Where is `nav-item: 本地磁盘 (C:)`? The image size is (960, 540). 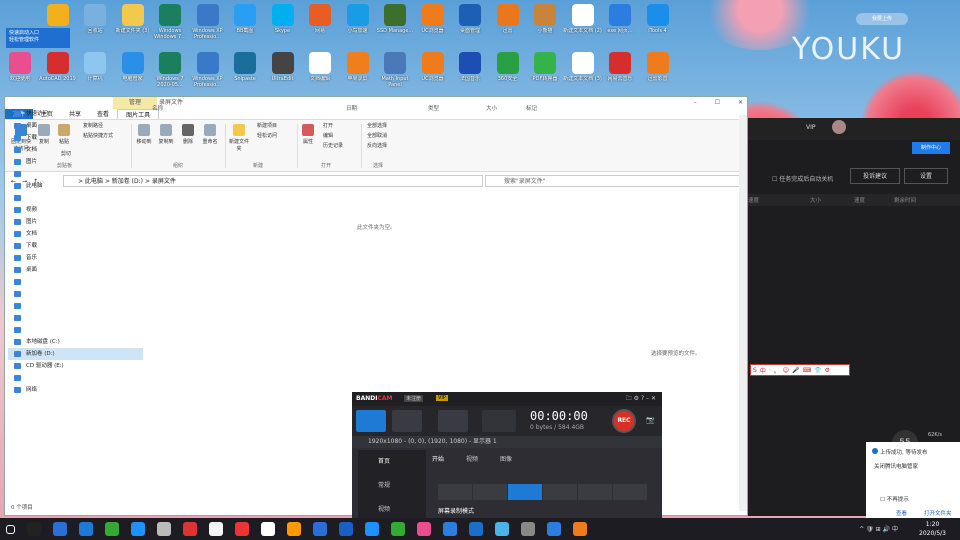 nav-item: 本地磁盘 (C:) is located at coordinates (75, 342).